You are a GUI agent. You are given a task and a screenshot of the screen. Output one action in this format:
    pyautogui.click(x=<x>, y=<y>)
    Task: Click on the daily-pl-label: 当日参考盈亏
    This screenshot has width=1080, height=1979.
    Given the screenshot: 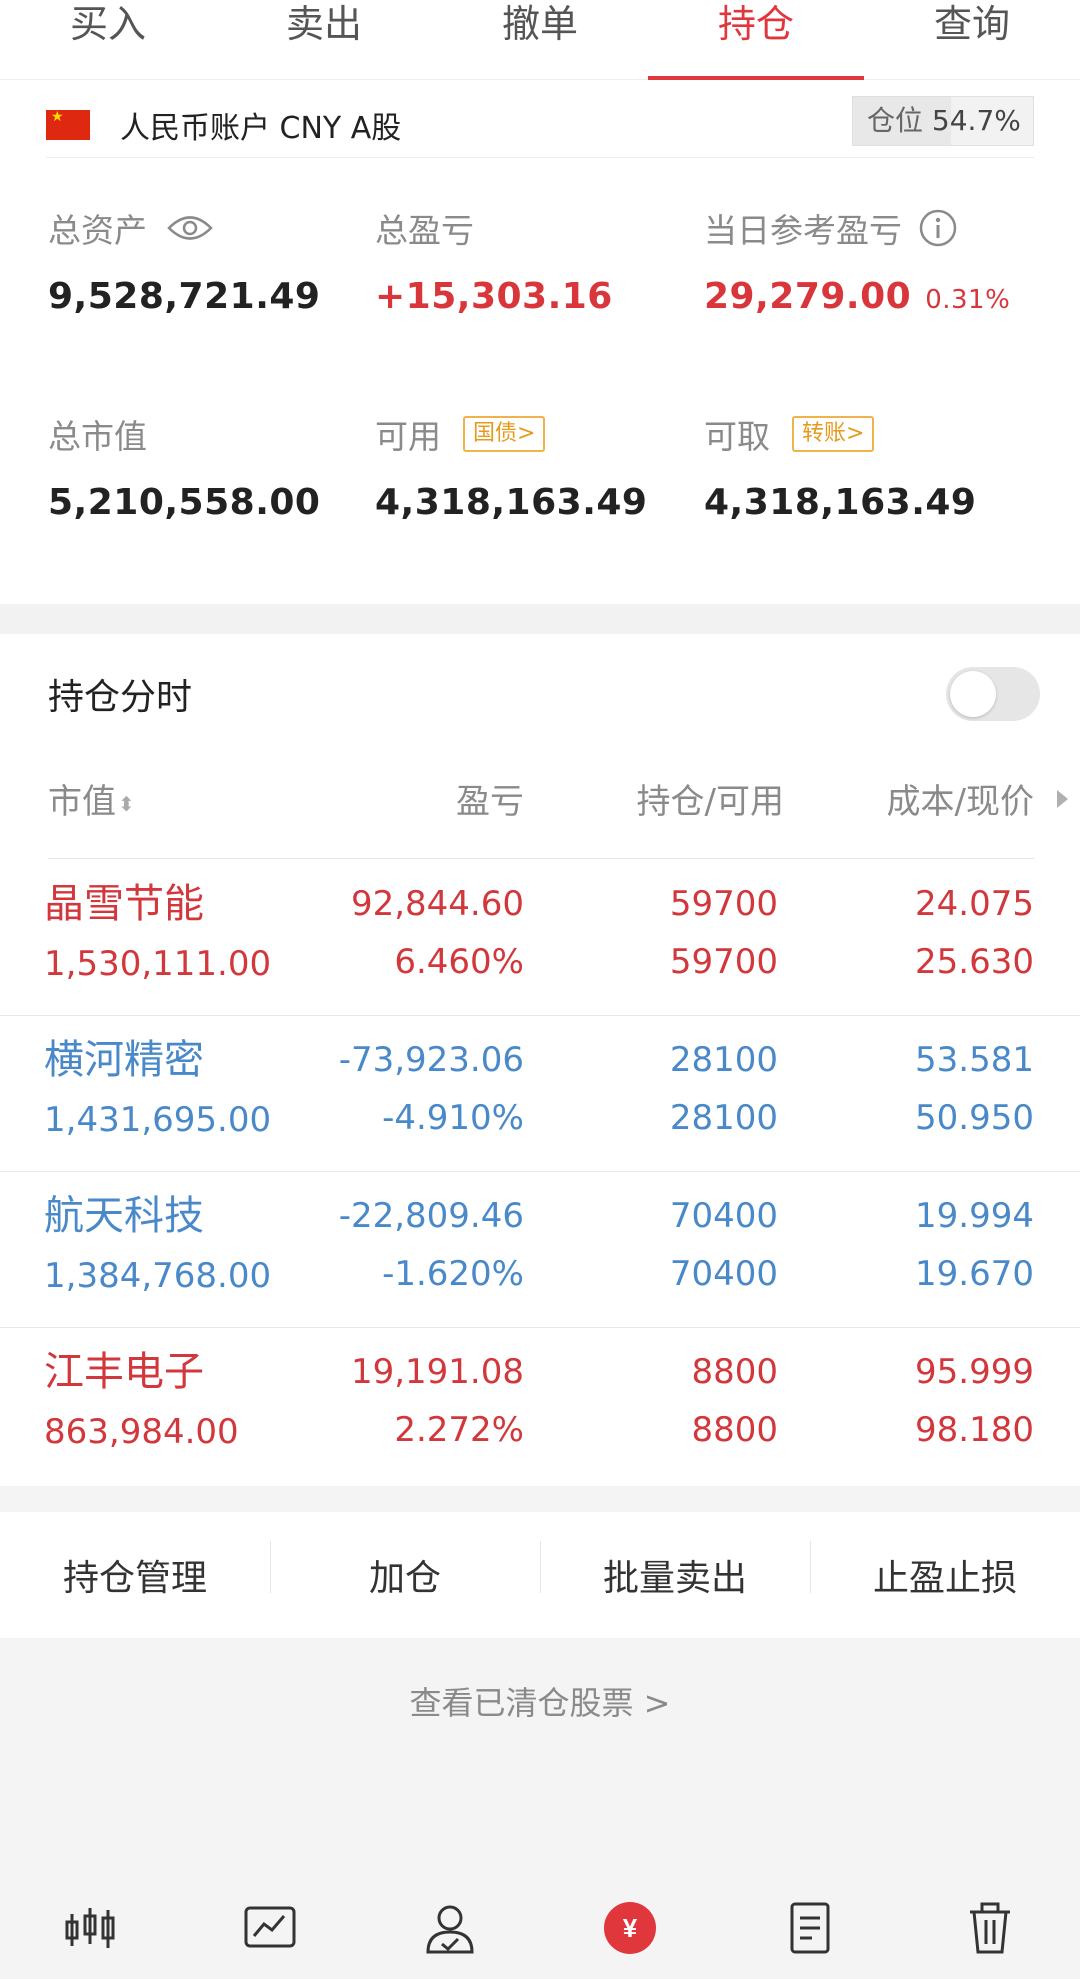 What is the action you would take?
    pyautogui.click(x=803, y=230)
    